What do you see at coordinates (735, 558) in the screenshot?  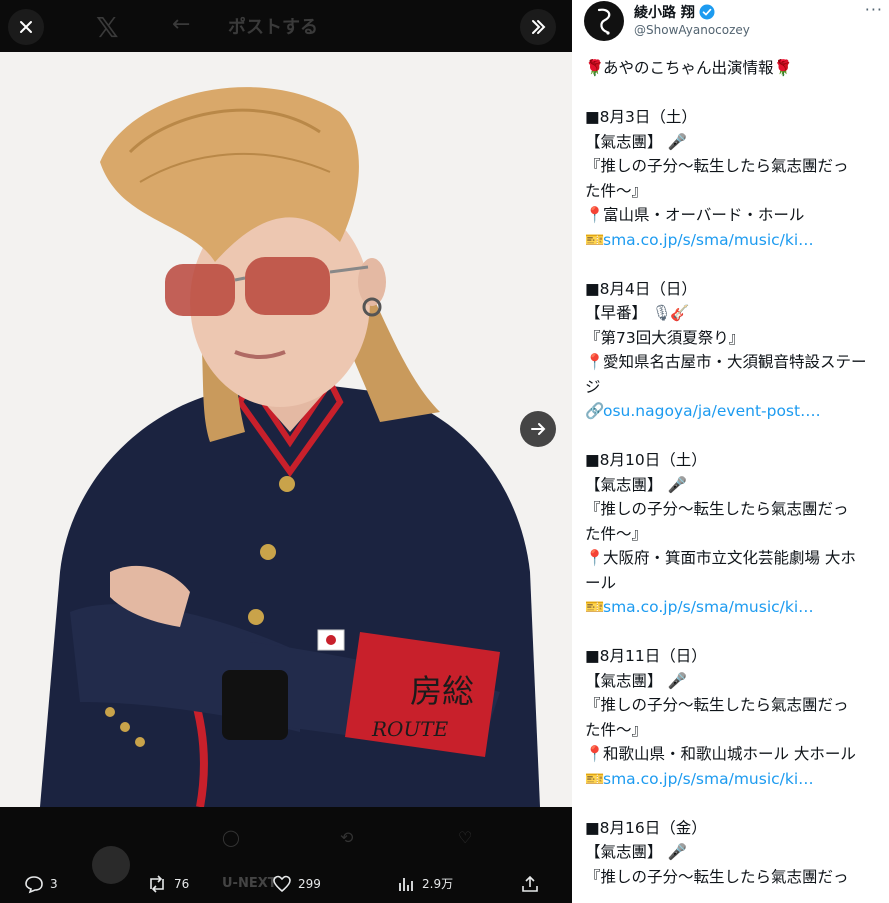 I see `venue-line: 📍大阪府・箕面市立文化芸能劇場 大ホ` at bounding box center [735, 558].